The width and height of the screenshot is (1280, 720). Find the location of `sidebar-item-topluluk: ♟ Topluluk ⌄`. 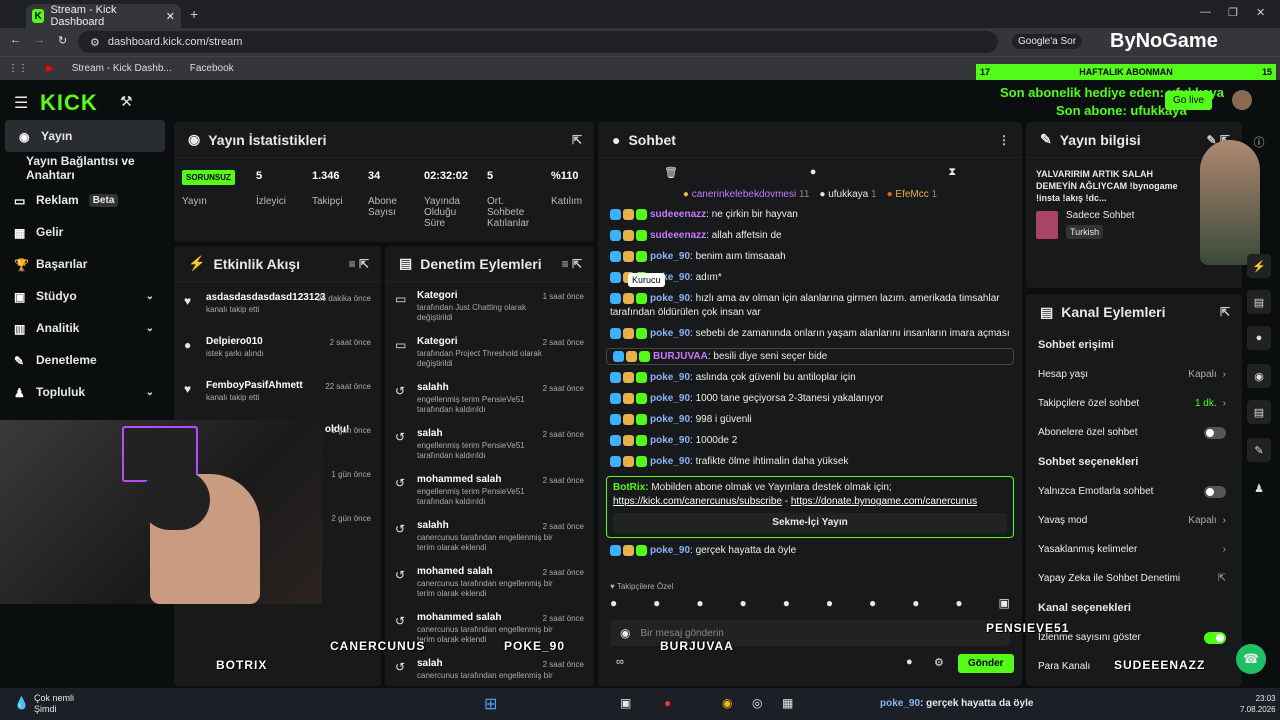

sidebar-item-topluluk: ♟ Topluluk ⌄ is located at coordinates (85, 392).